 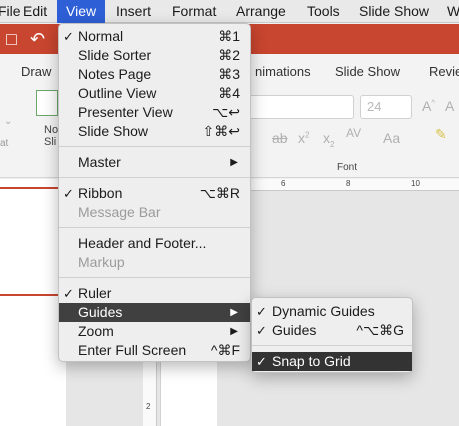 I want to click on chevron-down-icon: ⌄, so click(x=8, y=121).